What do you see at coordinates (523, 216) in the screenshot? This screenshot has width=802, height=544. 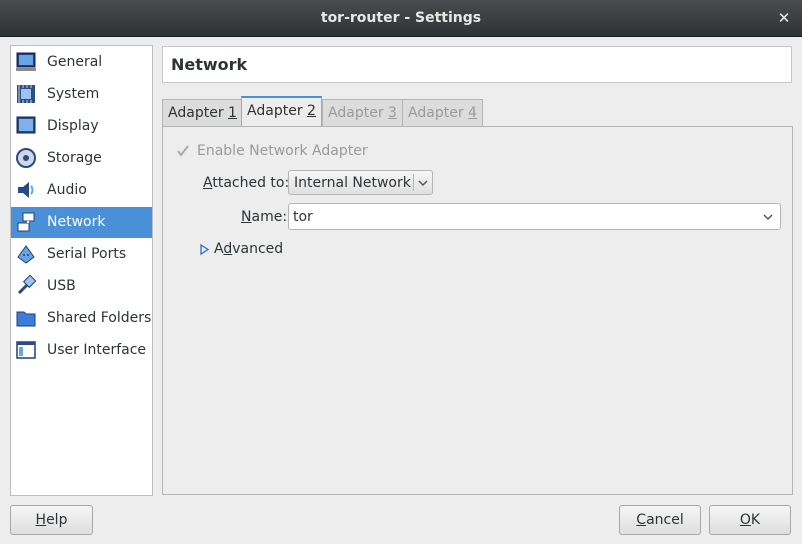 I see `name-input` at bounding box center [523, 216].